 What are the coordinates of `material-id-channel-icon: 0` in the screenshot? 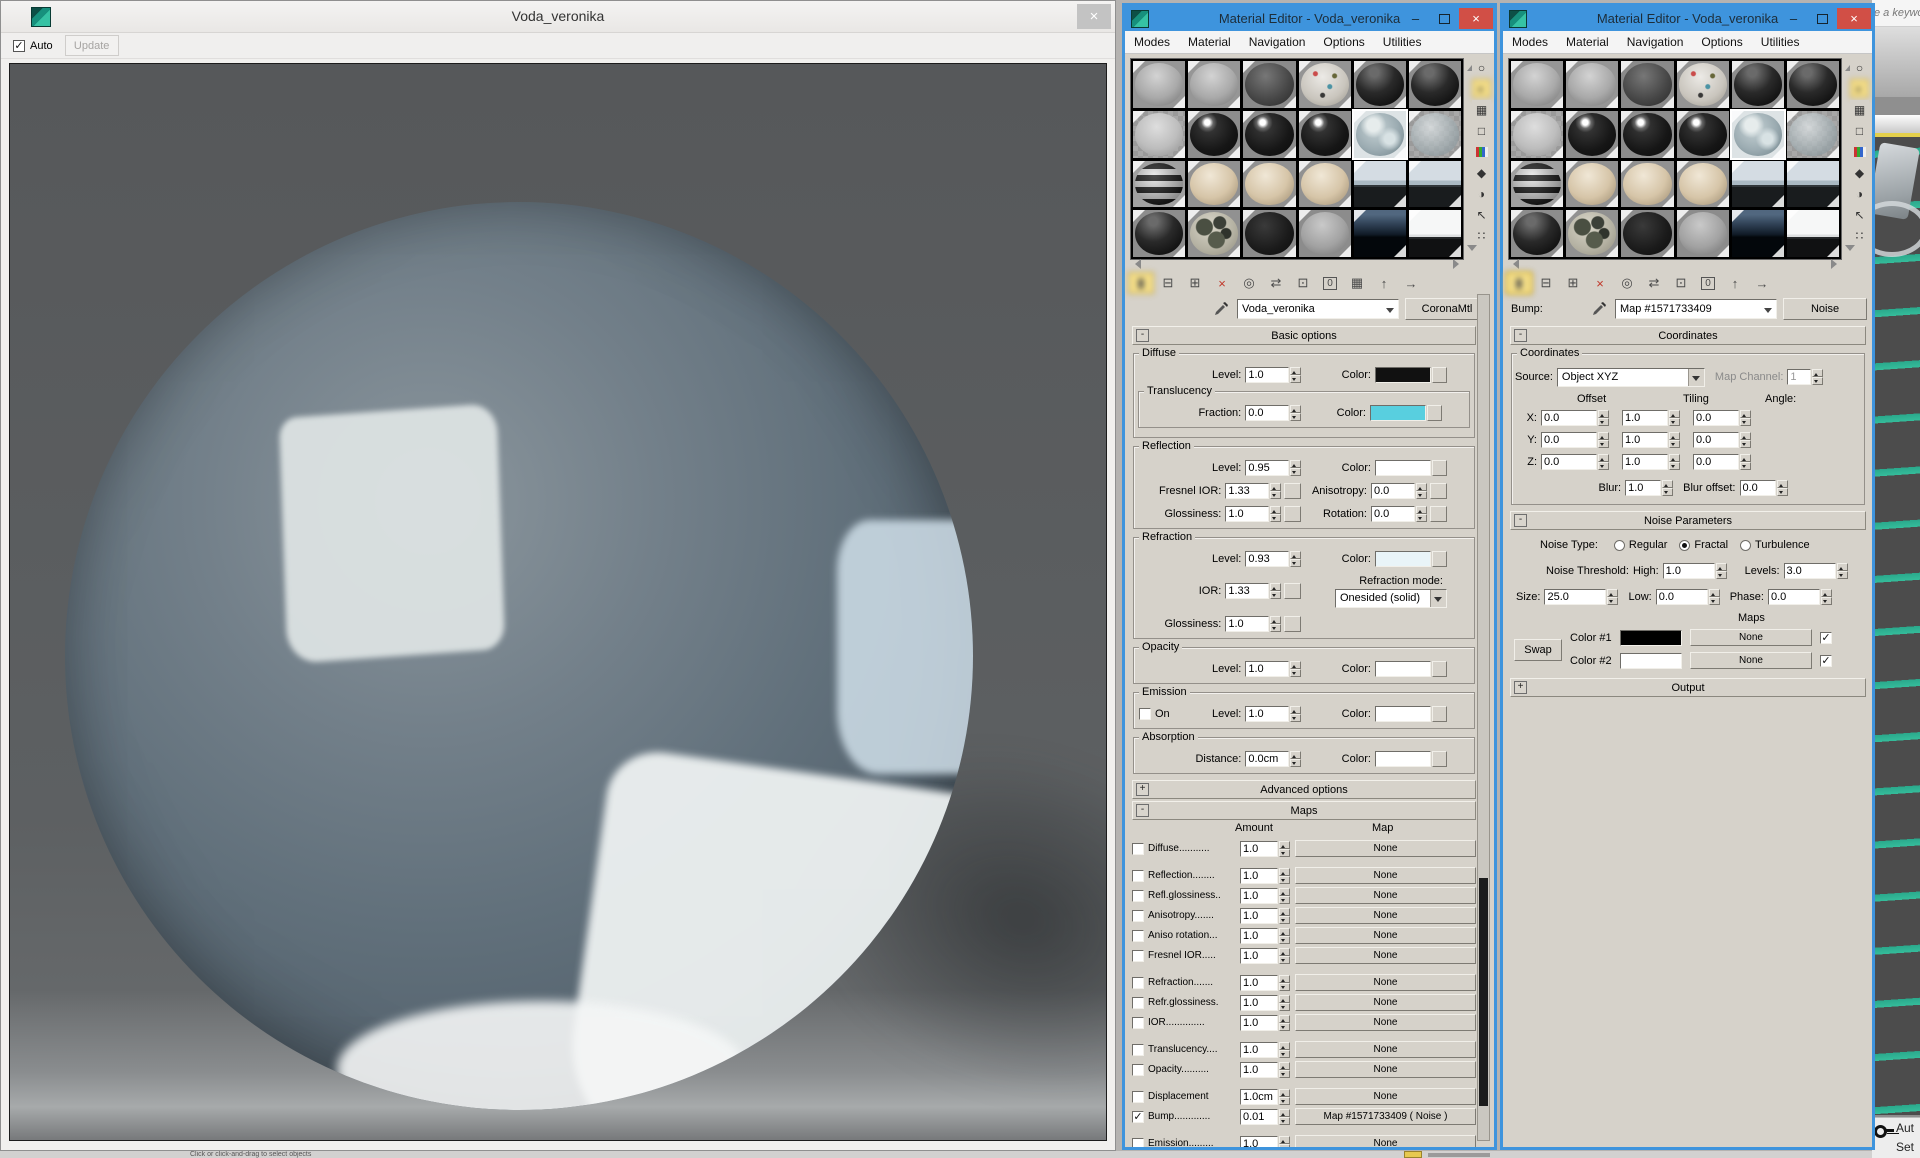 It's located at (1708, 283).